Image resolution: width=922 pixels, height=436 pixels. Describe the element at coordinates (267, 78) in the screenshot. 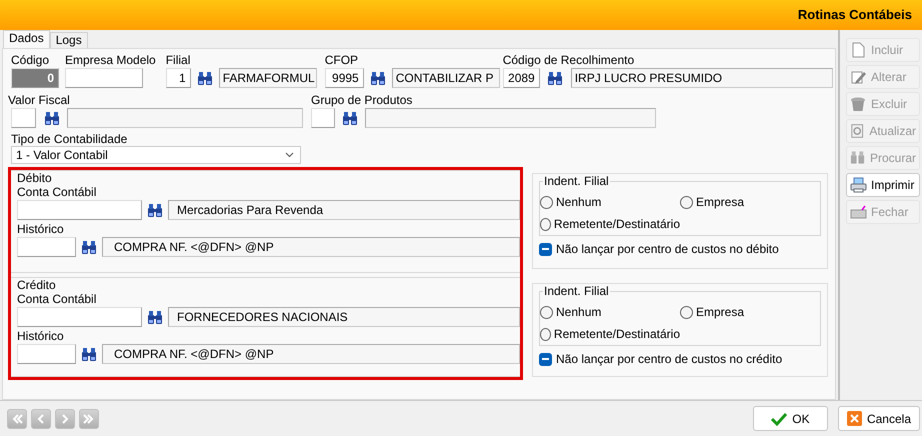

I see `display-field: FARMAFORMUL` at that location.